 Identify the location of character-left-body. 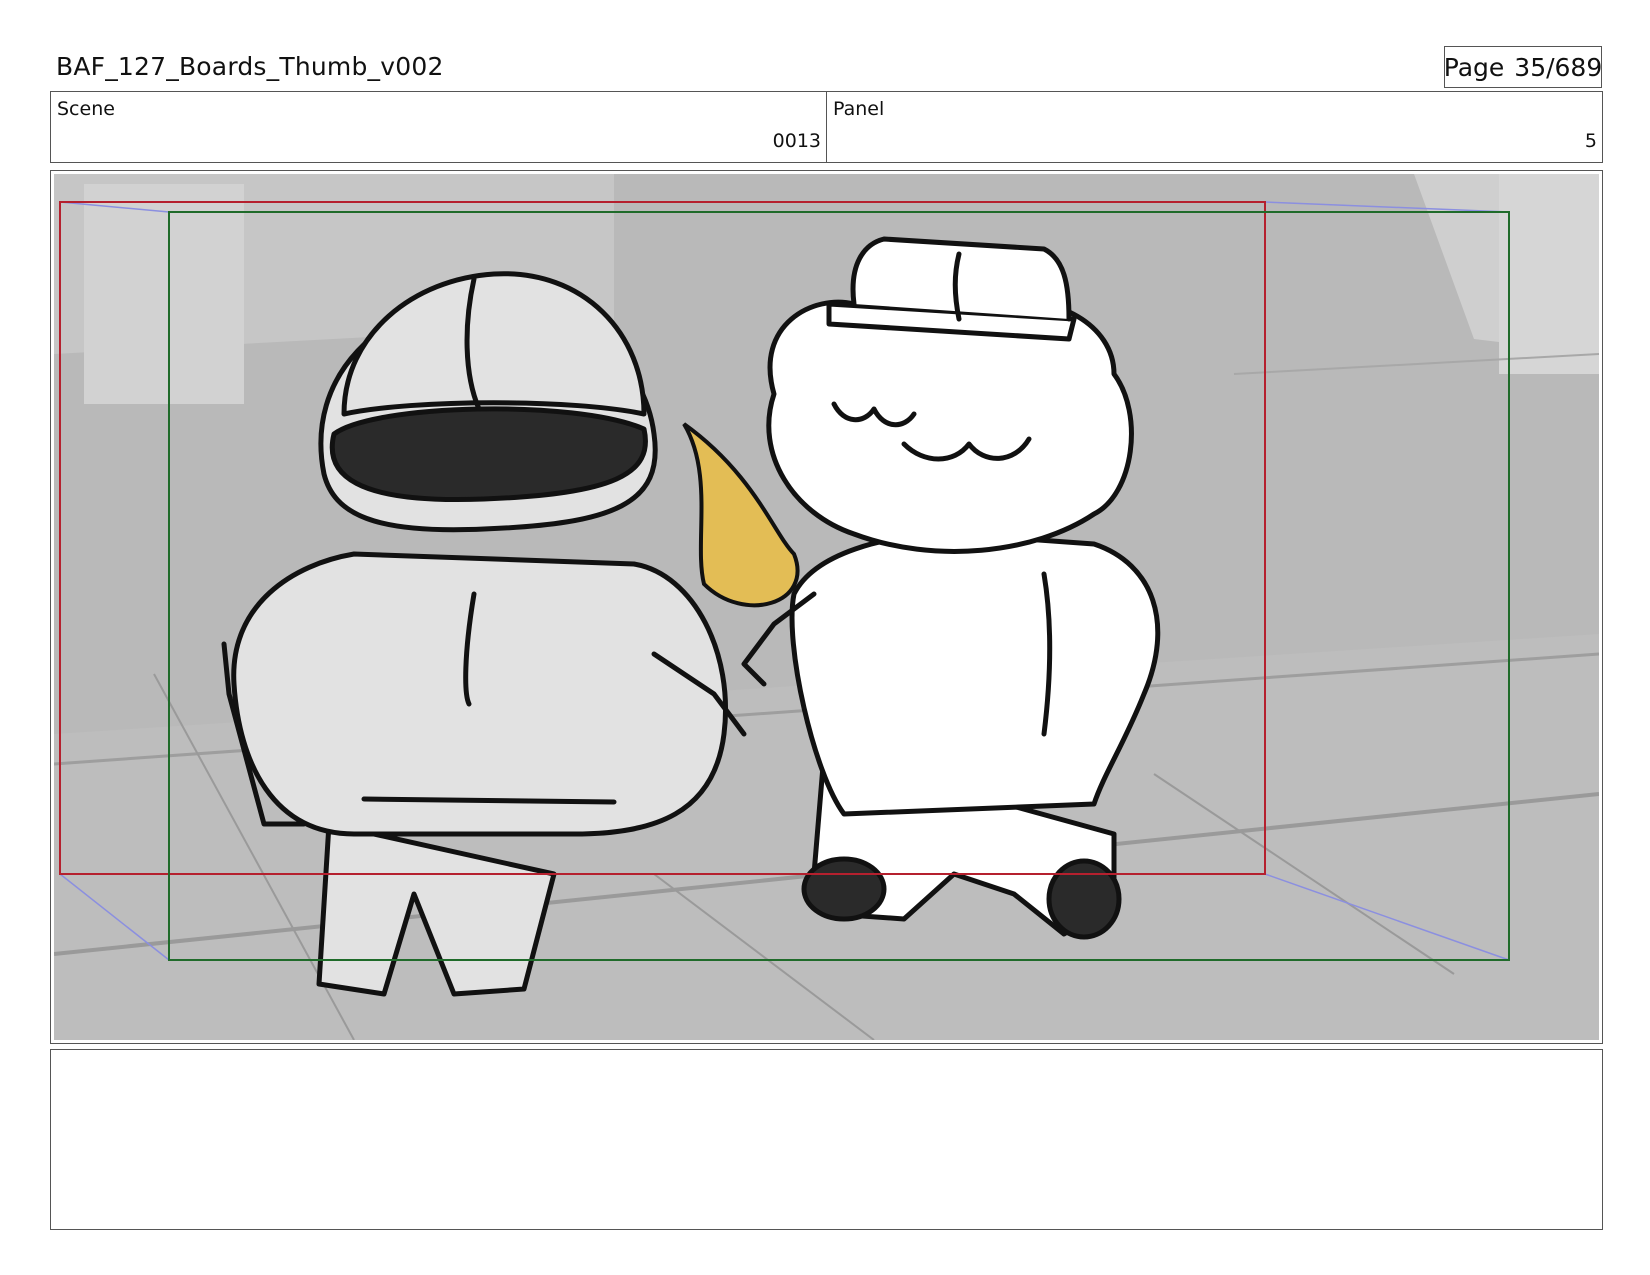
(479, 694).